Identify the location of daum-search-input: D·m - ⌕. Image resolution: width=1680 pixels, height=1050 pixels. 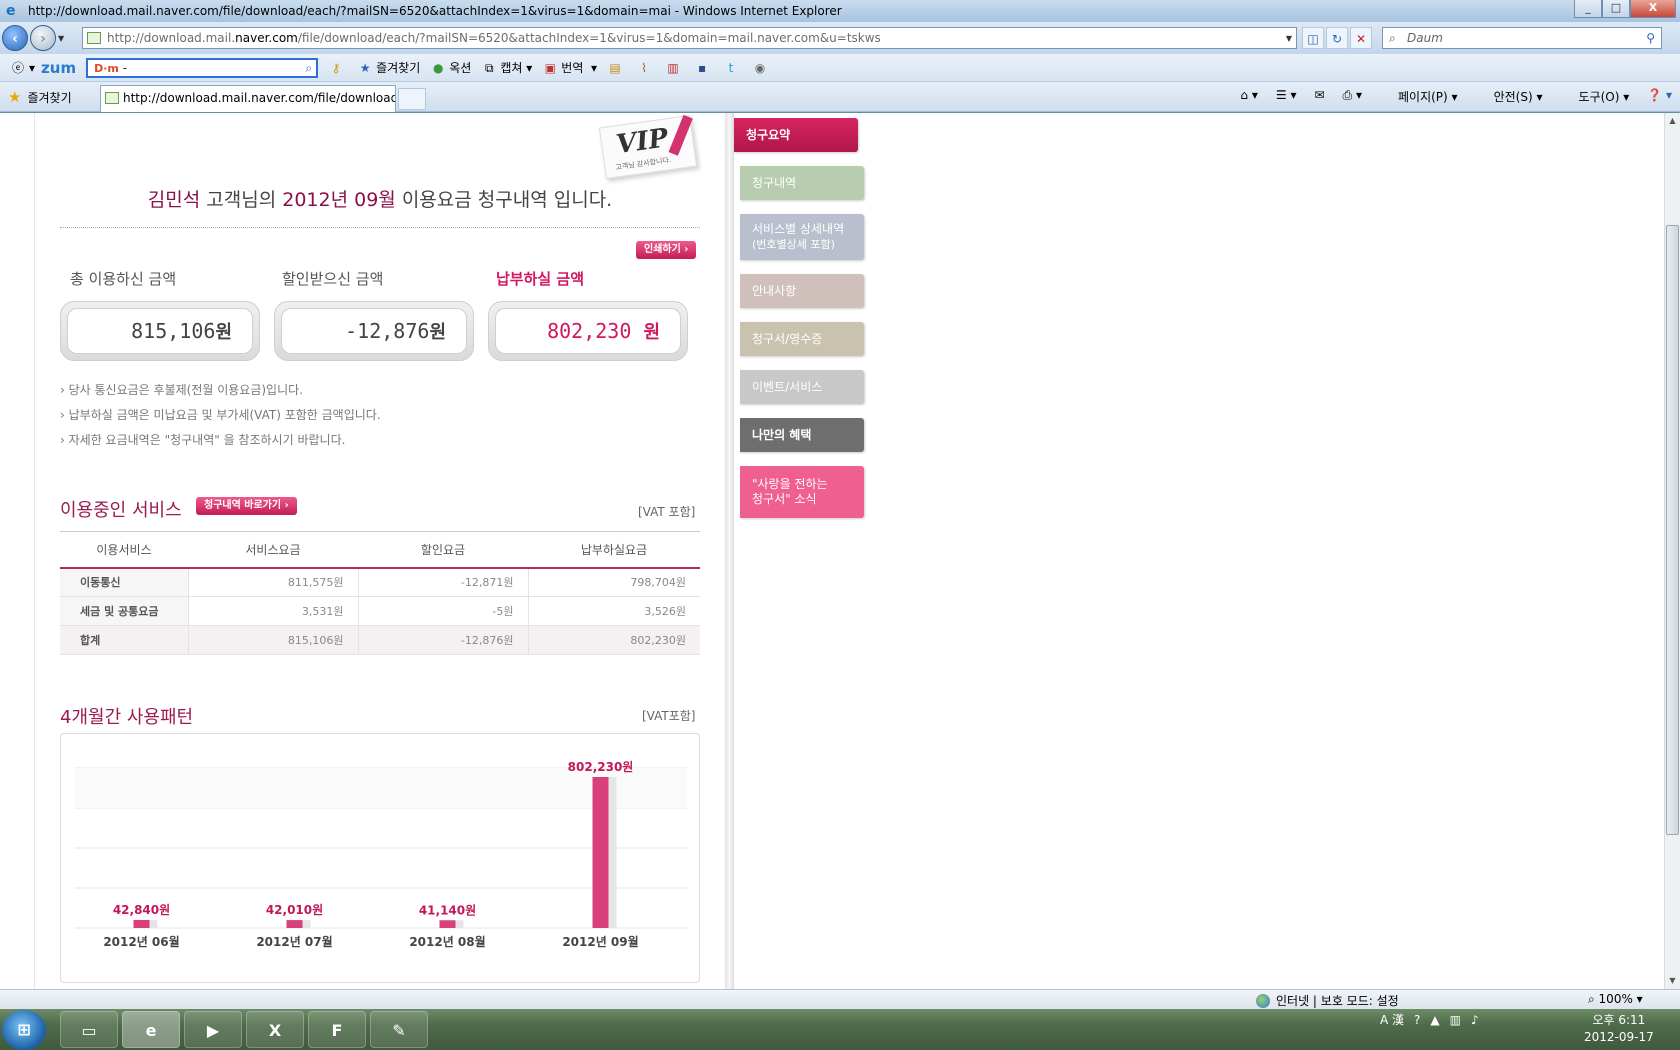
(202, 67).